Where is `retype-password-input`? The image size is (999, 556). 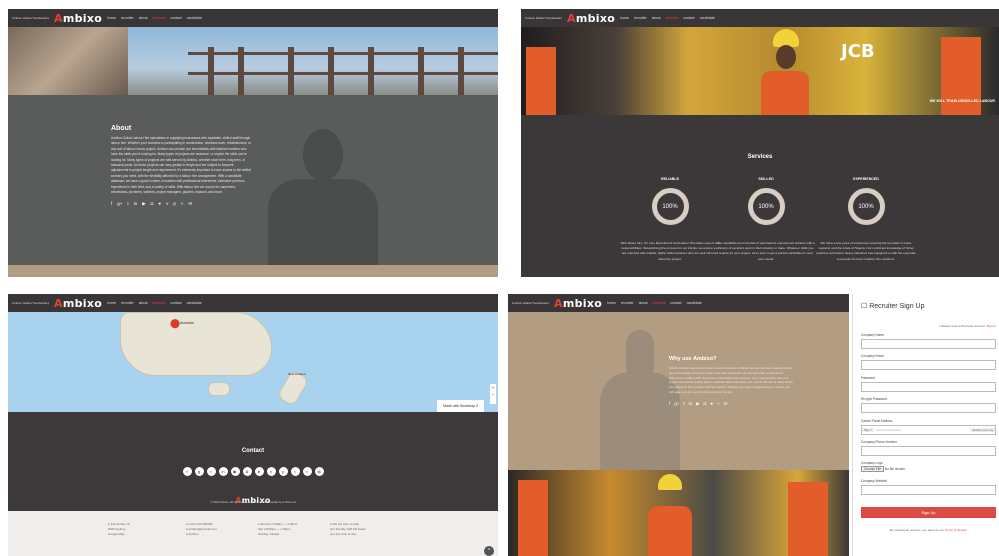
retype-password-input is located at coordinates (928, 408).